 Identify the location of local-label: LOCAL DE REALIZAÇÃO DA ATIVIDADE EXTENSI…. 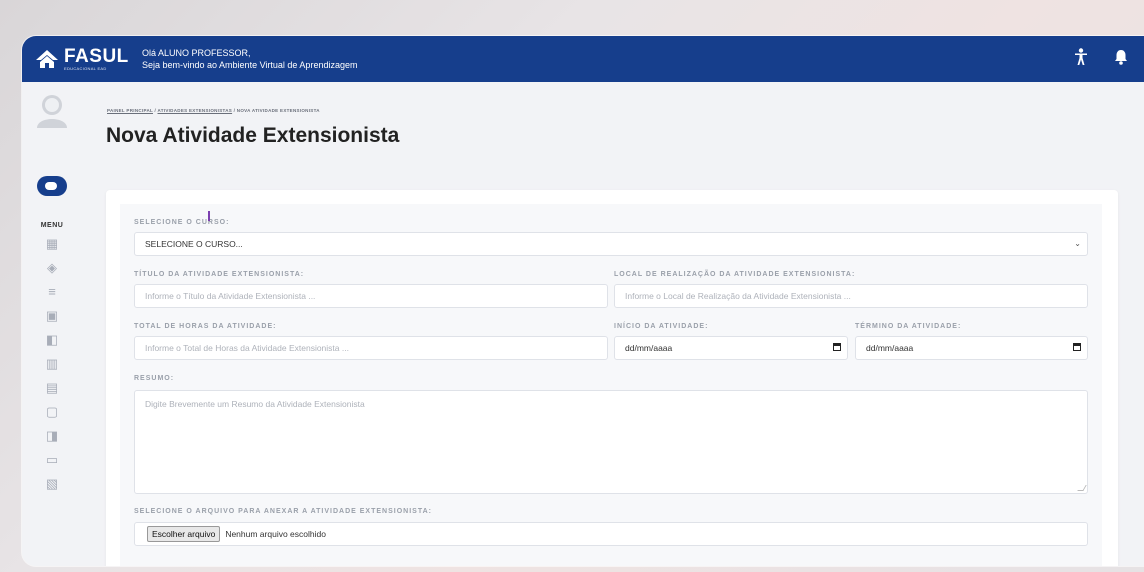
(735, 274).